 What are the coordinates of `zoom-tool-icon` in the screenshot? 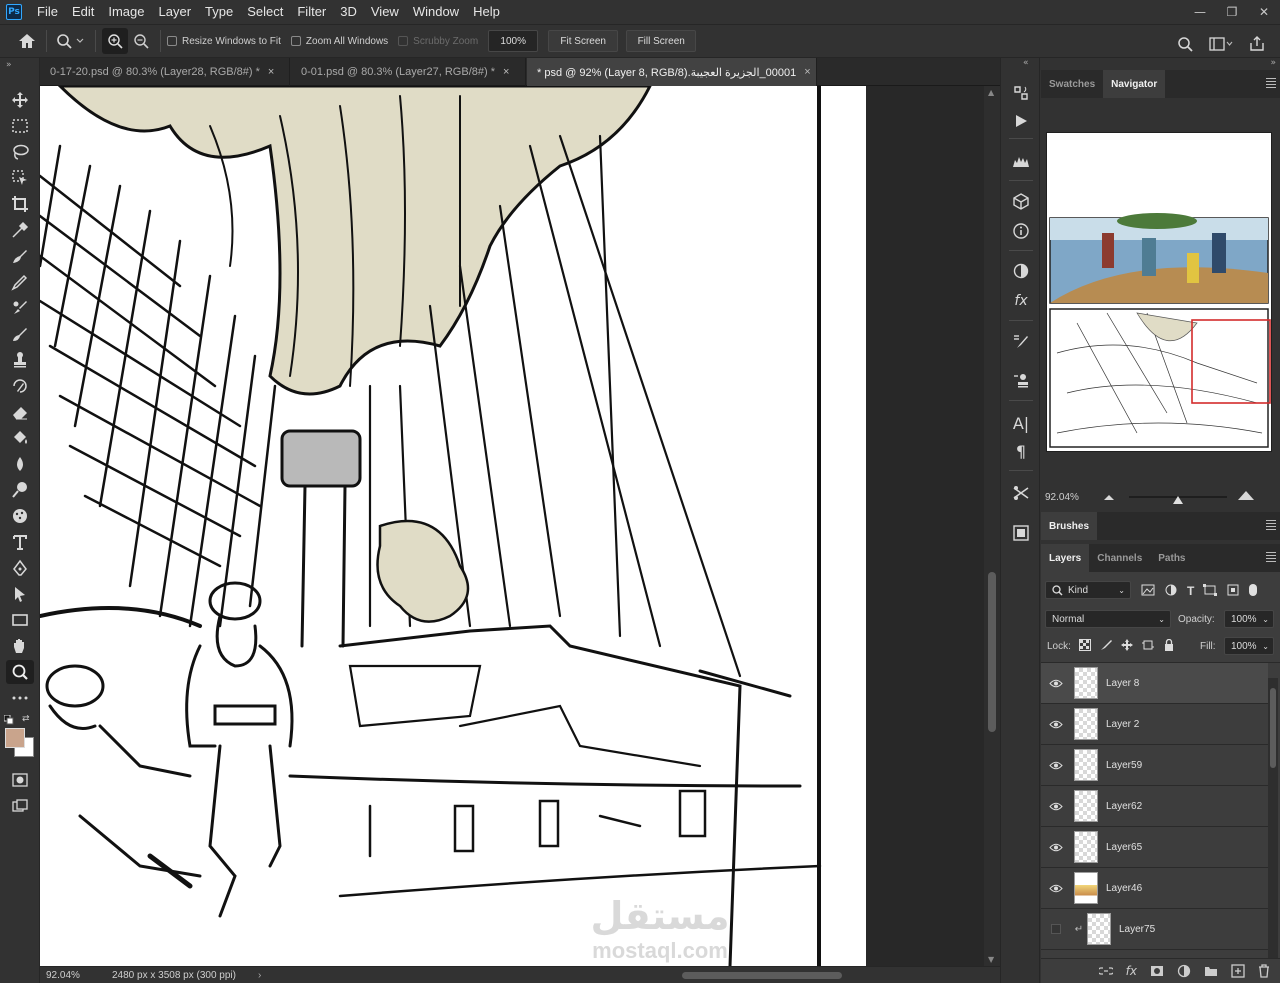 It's located at (20, 672).